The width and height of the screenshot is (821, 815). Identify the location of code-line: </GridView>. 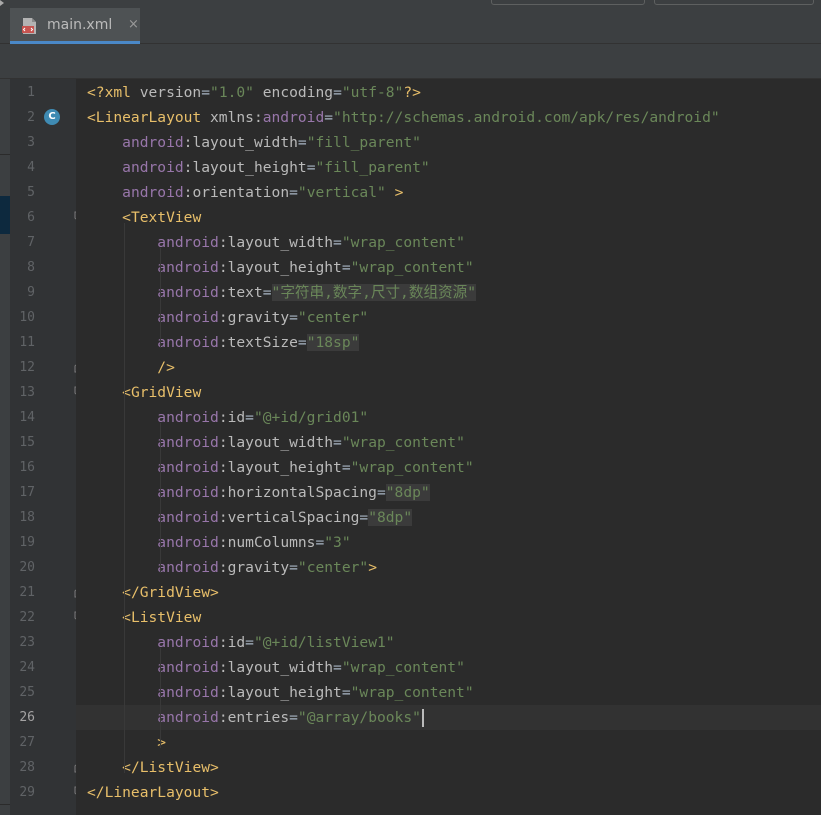
(153, 592).